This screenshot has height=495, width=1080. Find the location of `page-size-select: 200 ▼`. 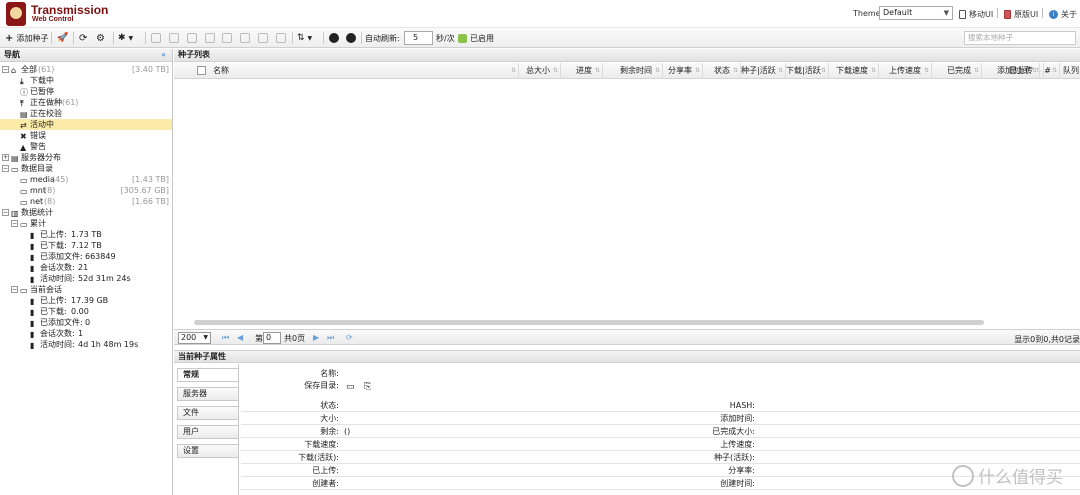

page-size-select: 200 ▼ is located at coordinates (194, 338).